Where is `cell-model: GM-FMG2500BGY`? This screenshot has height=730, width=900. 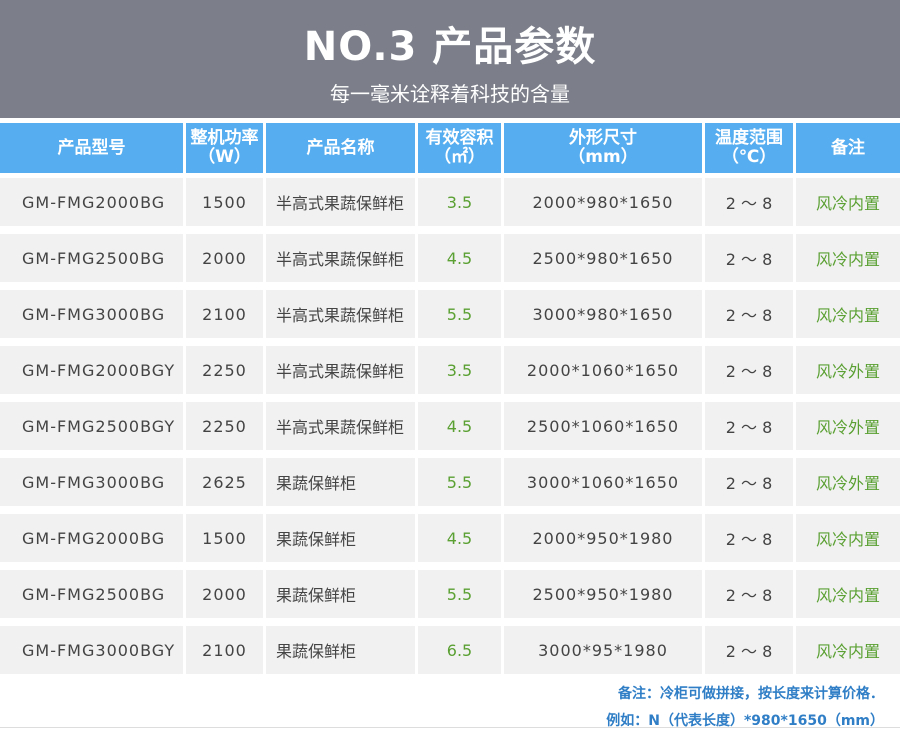 cell-model: GM-FMG2500BGY is located at coordinates (91, 426).